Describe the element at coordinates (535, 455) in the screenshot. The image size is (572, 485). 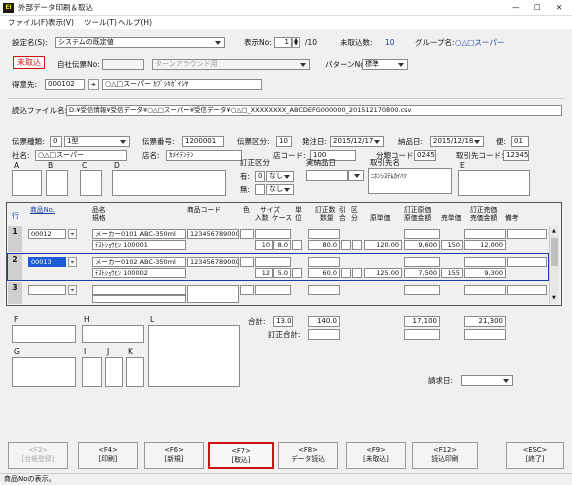
I see `esc-exit-button: <ESC> [終了]` at that location.